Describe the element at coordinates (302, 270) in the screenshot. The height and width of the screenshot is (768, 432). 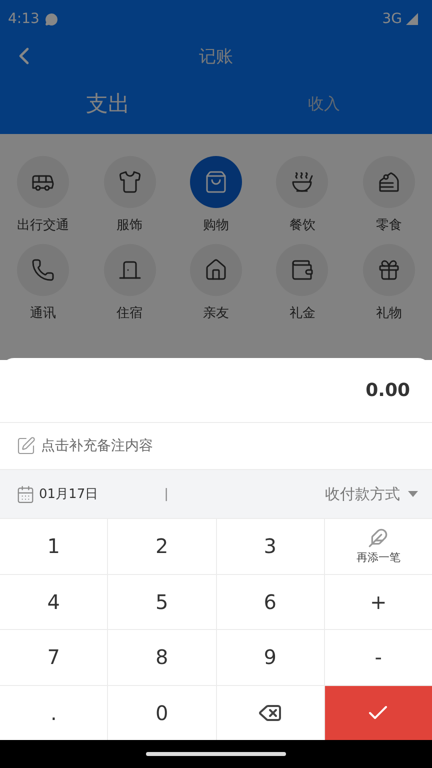
I see `wallet-icon` at that location.